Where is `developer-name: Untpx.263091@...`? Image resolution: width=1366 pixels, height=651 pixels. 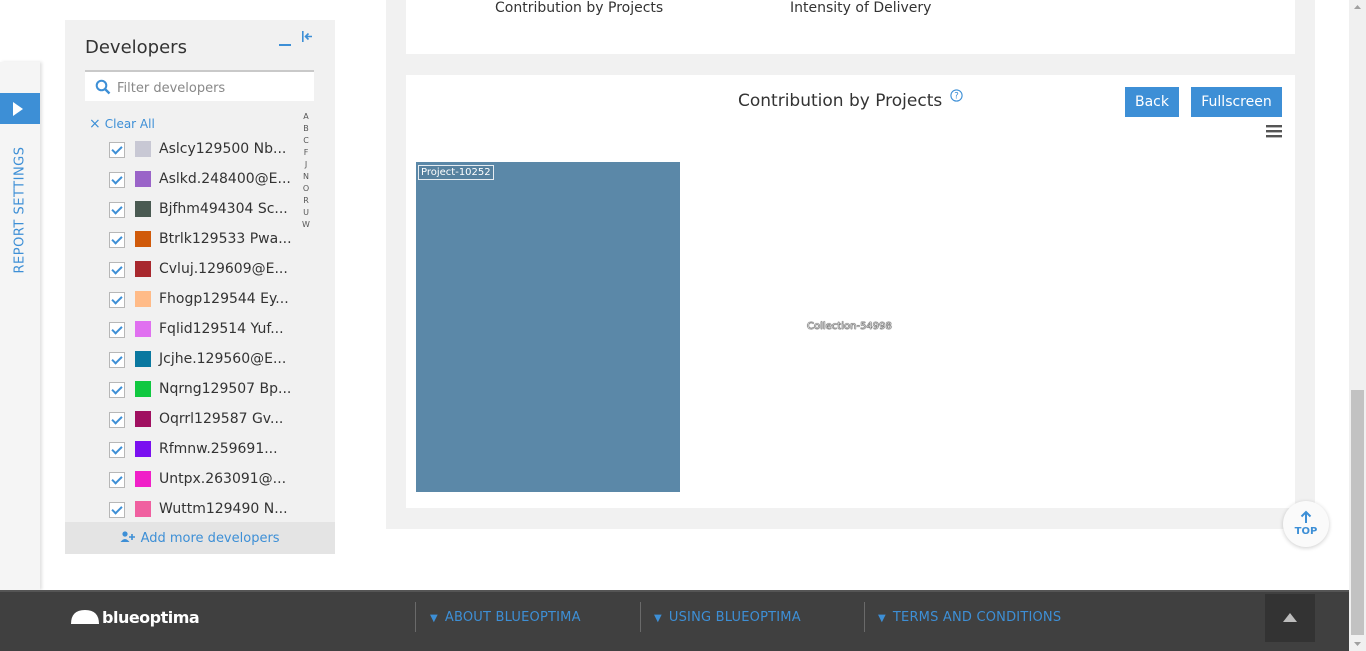 developer-name: Untpx.263091@... is located at coordinates (223, 479).